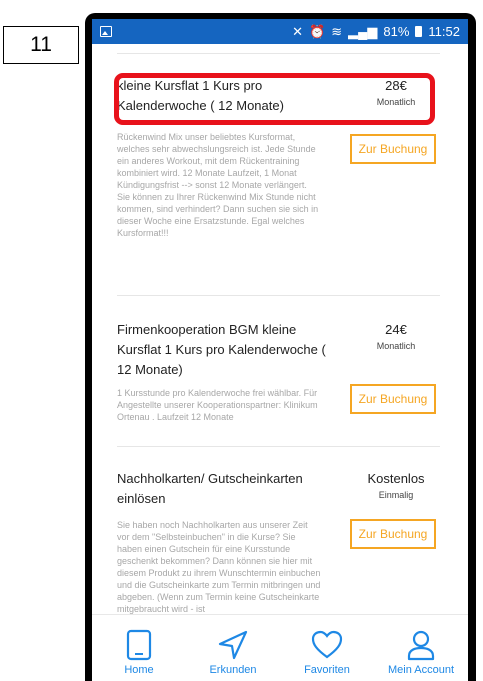 This screenshot has height=681, width=483. I want to click on nav-explore: Erkunden, so click(233, 648).